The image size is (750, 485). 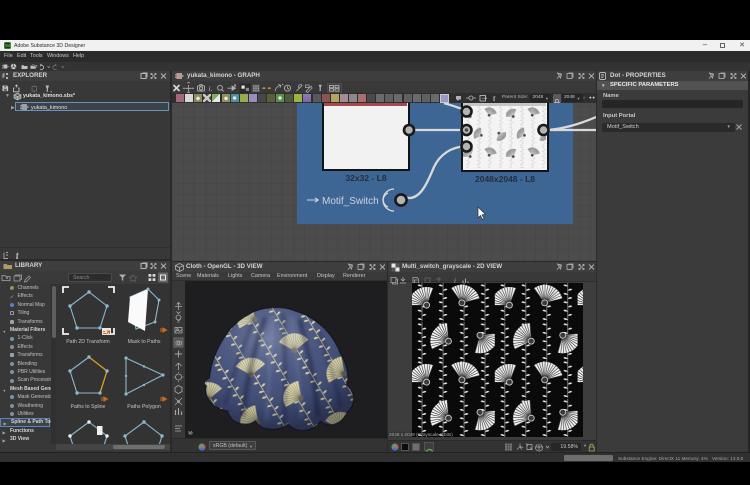 I want to click on svg-text: Mask to Paths, so click(x=144, y=342).